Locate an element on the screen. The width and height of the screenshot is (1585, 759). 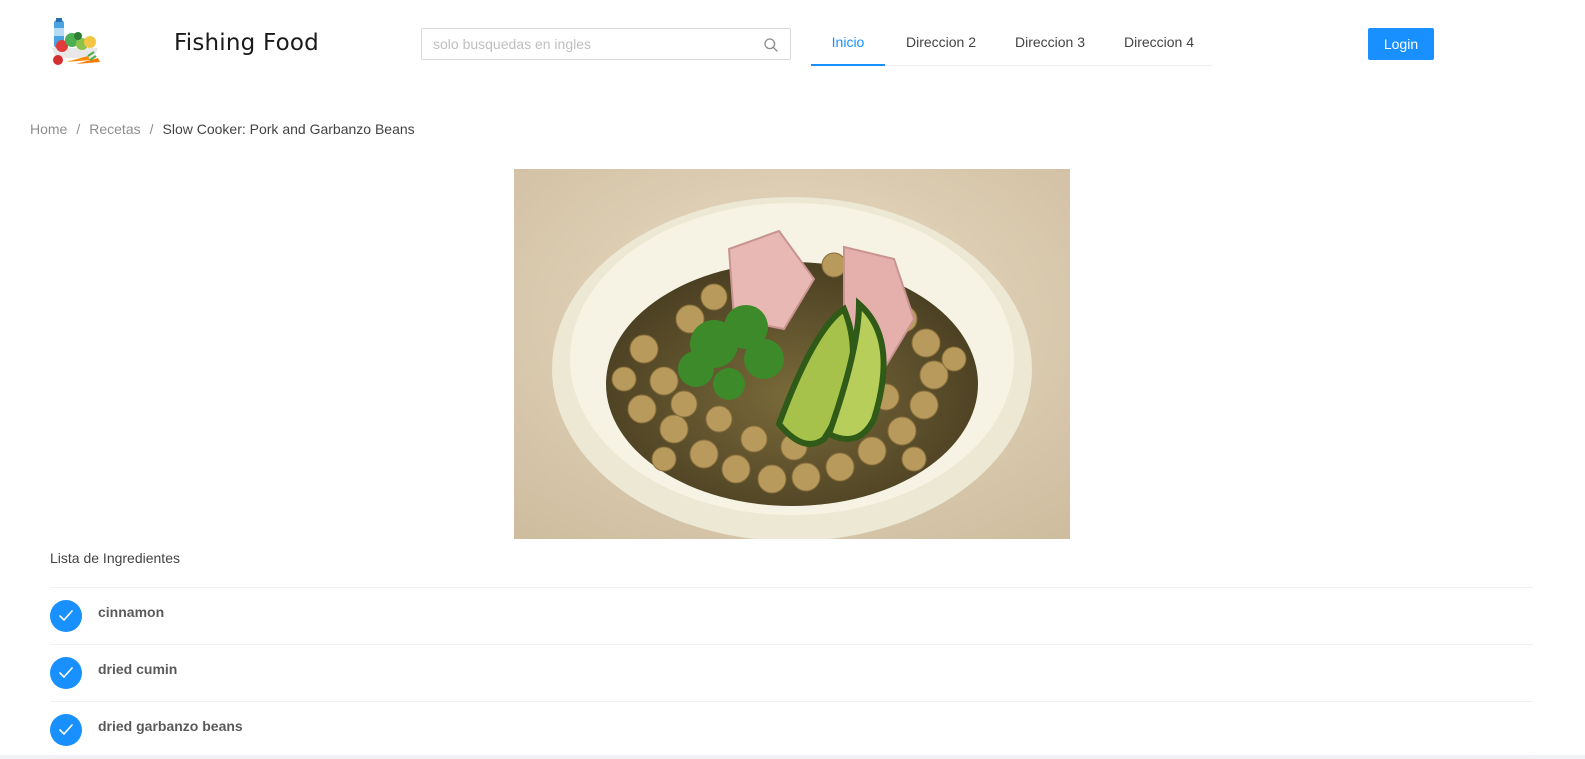
list-item: dried cumin is located at coordinates (791, 673).